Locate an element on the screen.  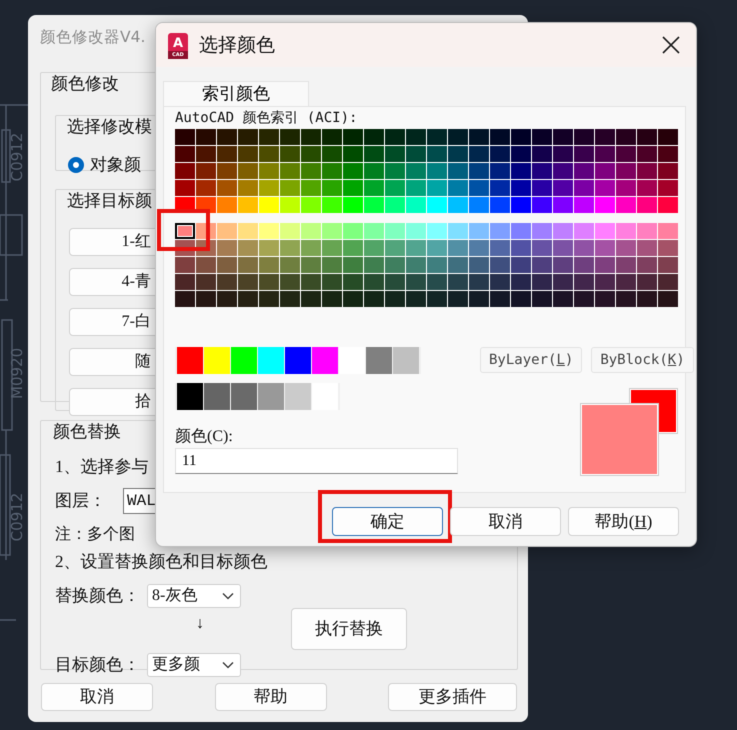
drawing-label: M0920 is located at coordinates (17, 374).